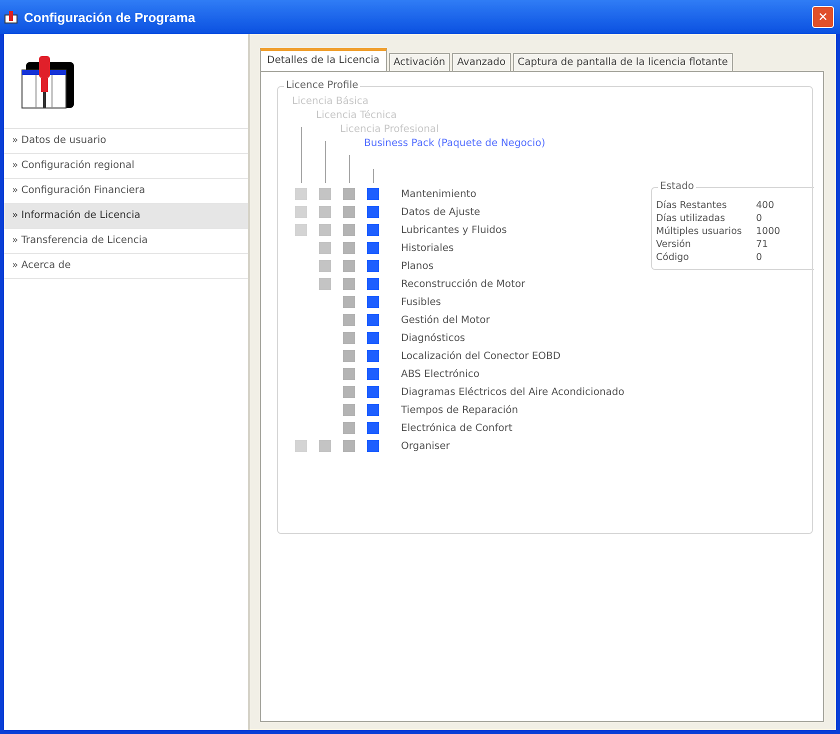 The height and width of the screenshot is (734, 840). I want to click on feature-label: Localización del Conector EOBD, so click(481, 356).